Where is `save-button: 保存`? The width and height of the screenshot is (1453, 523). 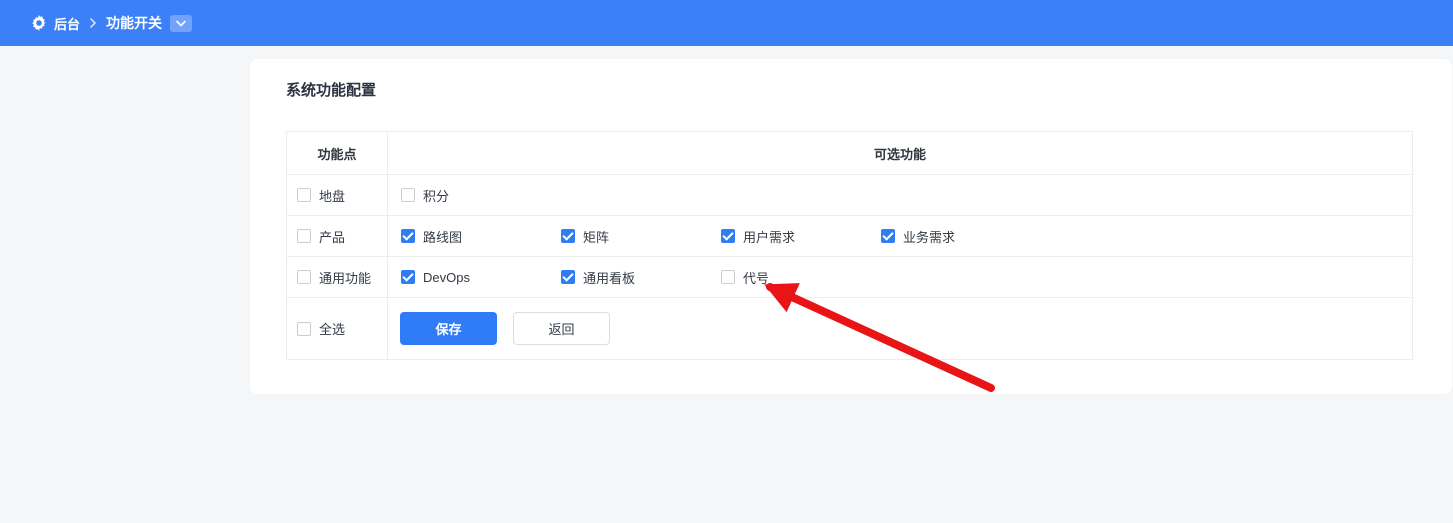
save-button: 保存 is located at coordinates (448, 328).